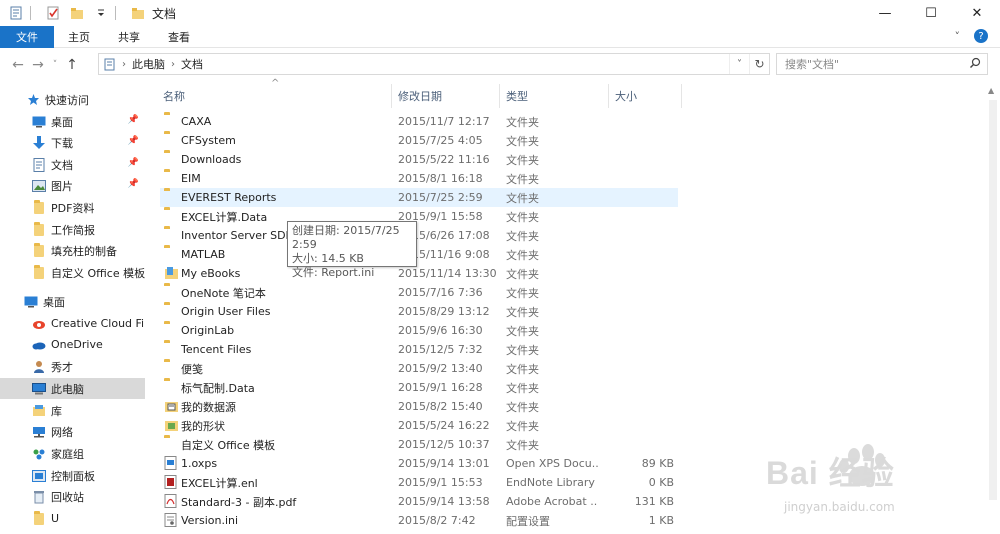 The height and width of the screenshot is (534, 1000). I want to click on sidebar-item-pictures: 图片 📌, so click(72, 185).